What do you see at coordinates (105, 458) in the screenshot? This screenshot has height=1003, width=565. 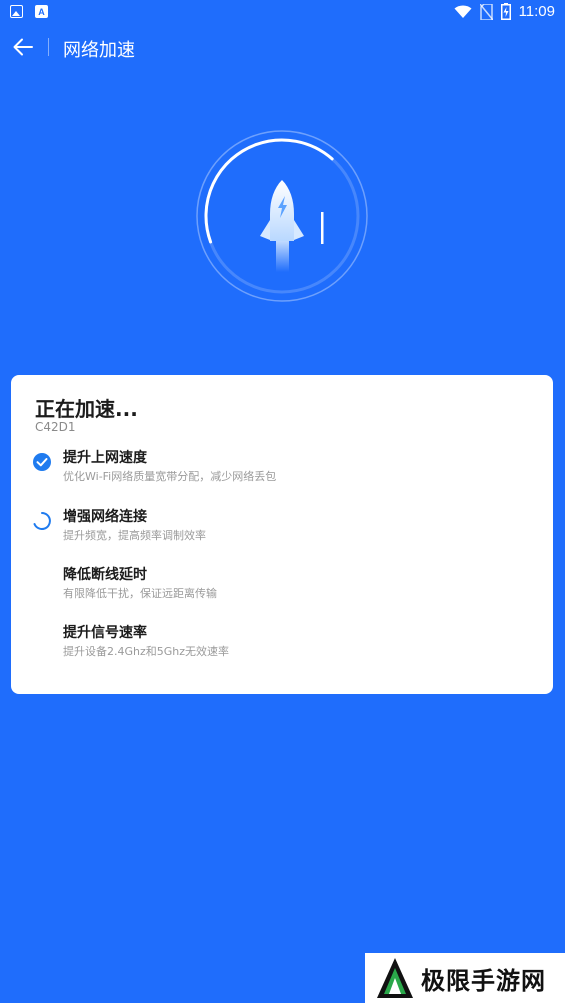 I see `step-name: 提升上网速度` at bounding box center [105, 458].